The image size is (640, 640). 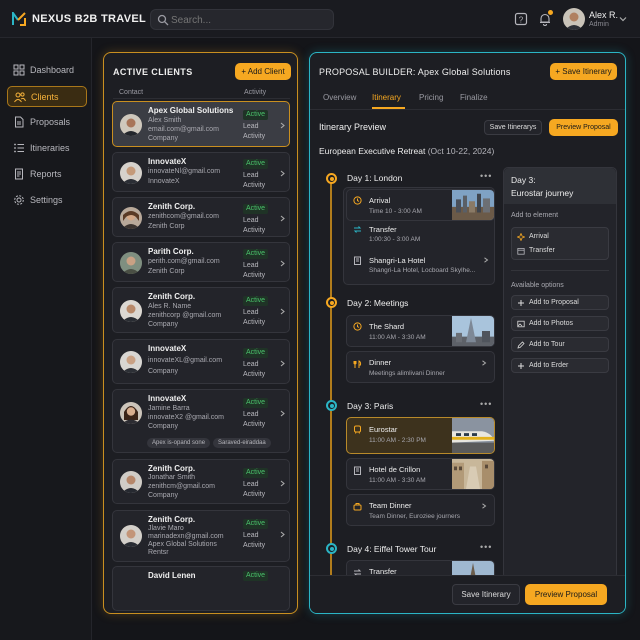 I want to click on sparkle-icon, so click(x=521, y=237).